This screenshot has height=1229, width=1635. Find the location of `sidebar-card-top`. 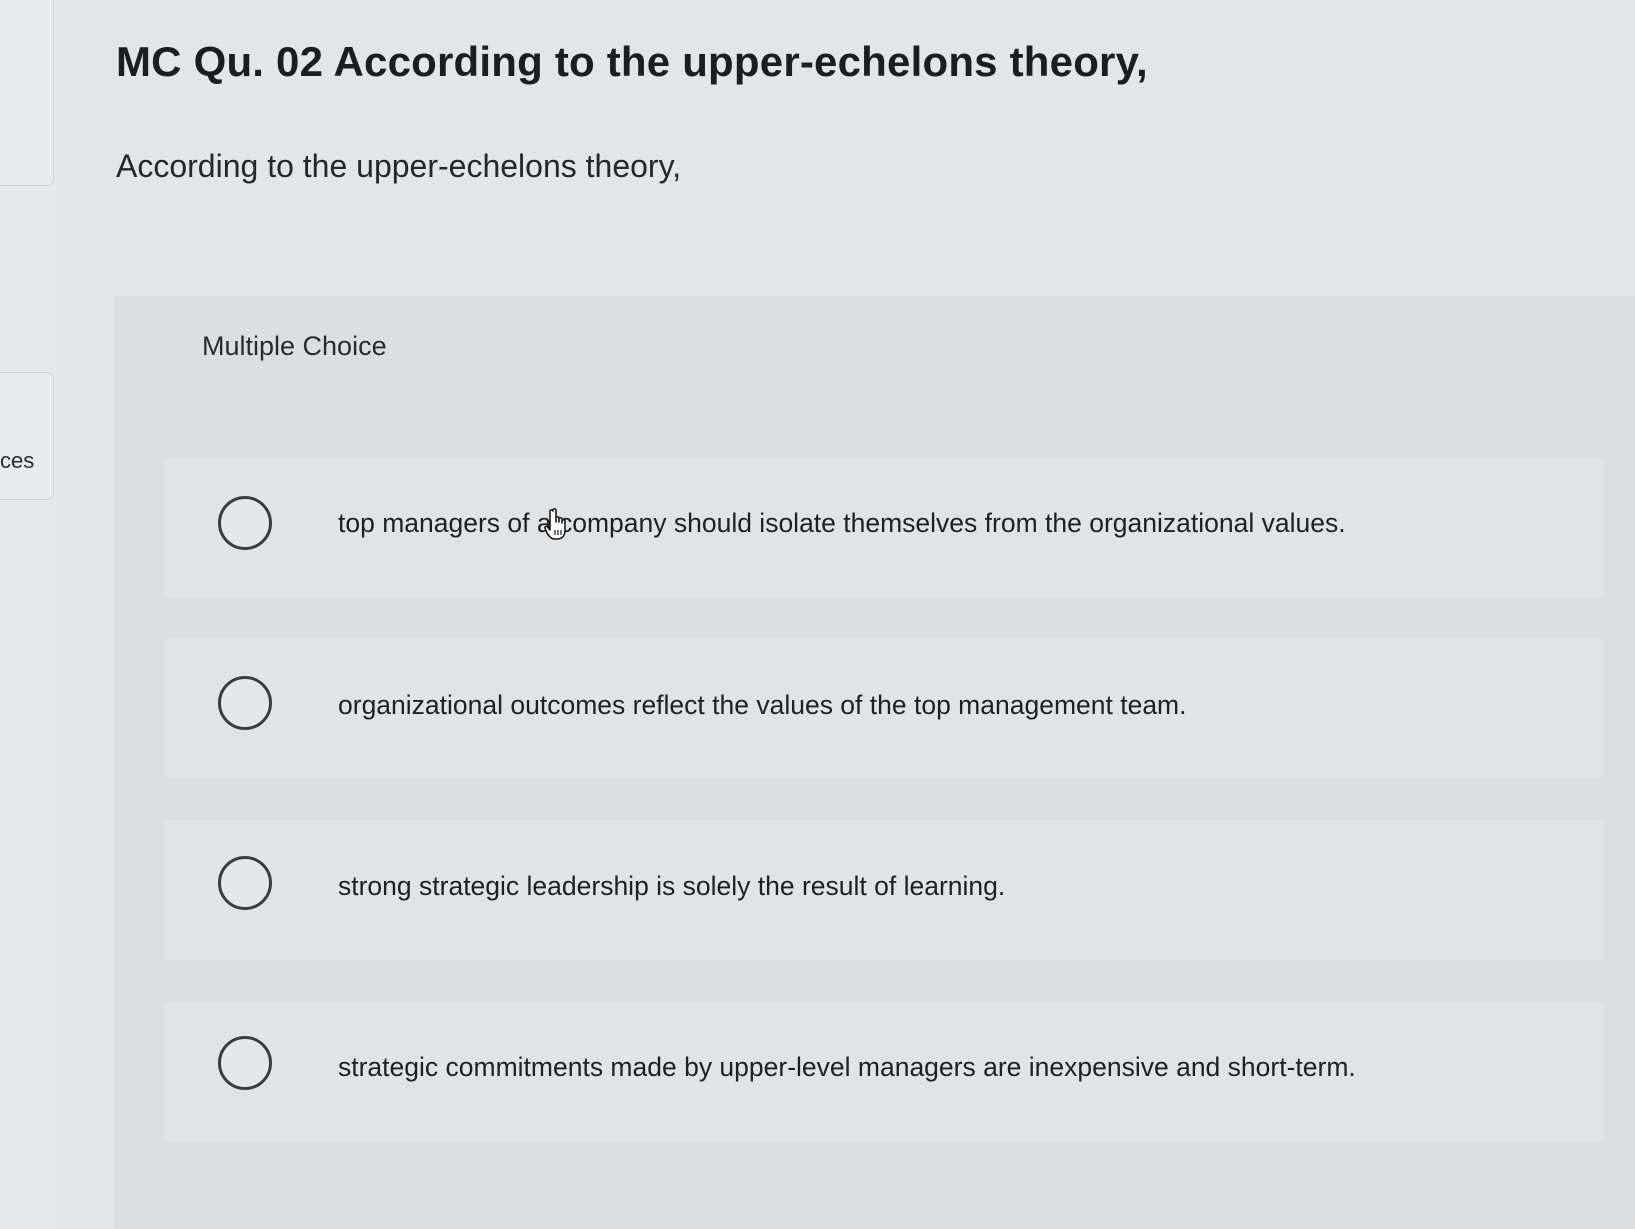

sidebar-card-top is located at coordinates (27, 93).